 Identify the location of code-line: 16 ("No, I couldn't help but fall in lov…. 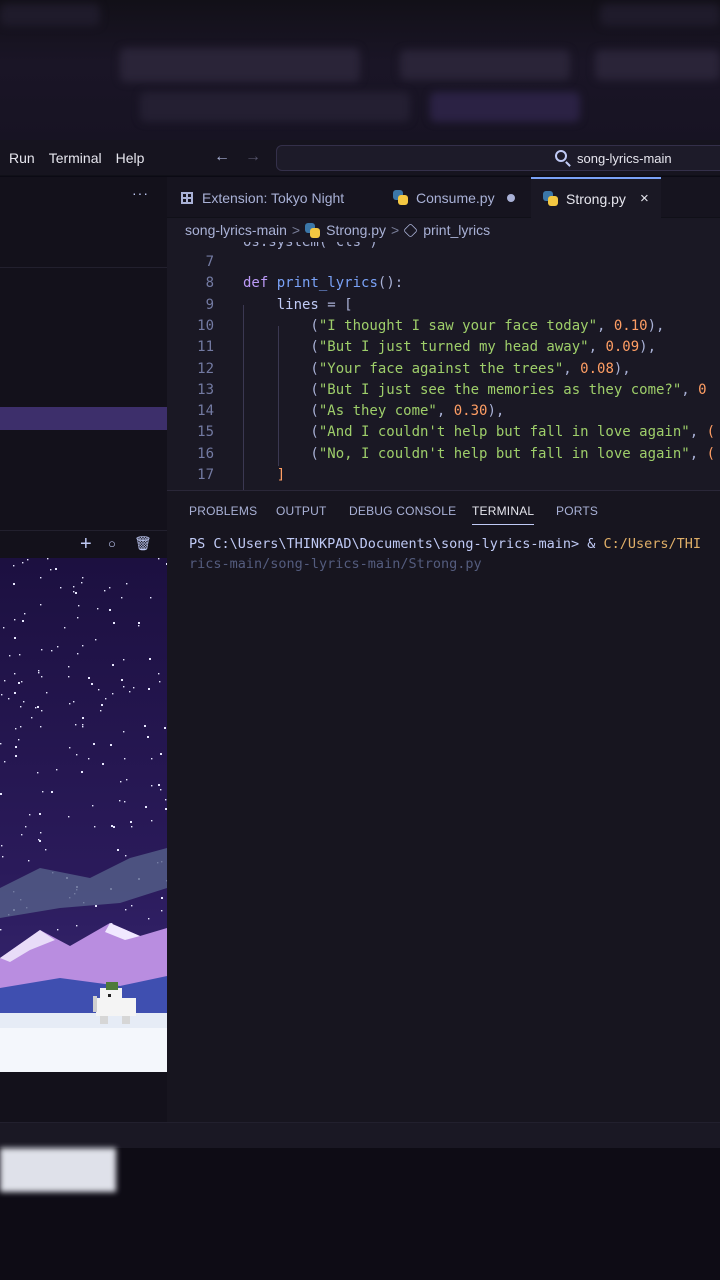
(456, 453).